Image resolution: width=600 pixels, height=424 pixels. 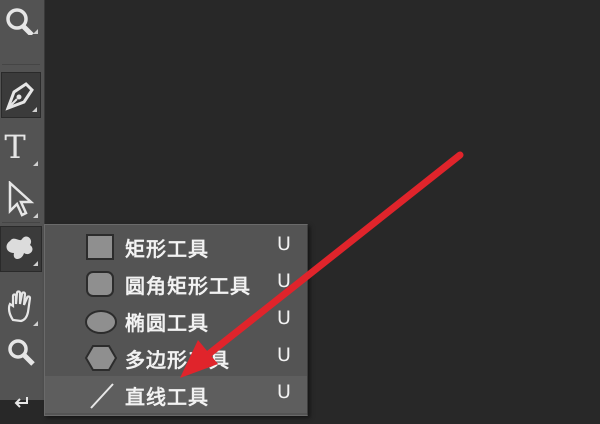 I want to click on path-selection-tool-button, so click(x=21, y=199).